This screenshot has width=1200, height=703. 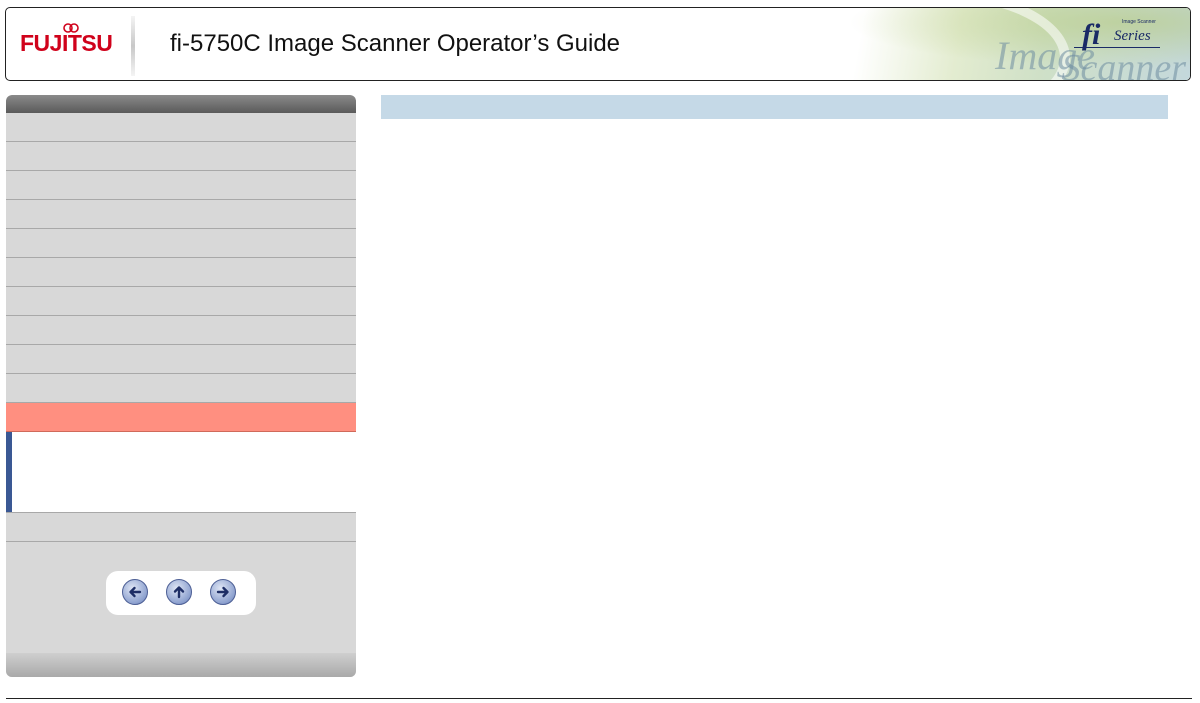 I want to click on fujitsu-logo: FUJITSU, so click(x=66, y=40).